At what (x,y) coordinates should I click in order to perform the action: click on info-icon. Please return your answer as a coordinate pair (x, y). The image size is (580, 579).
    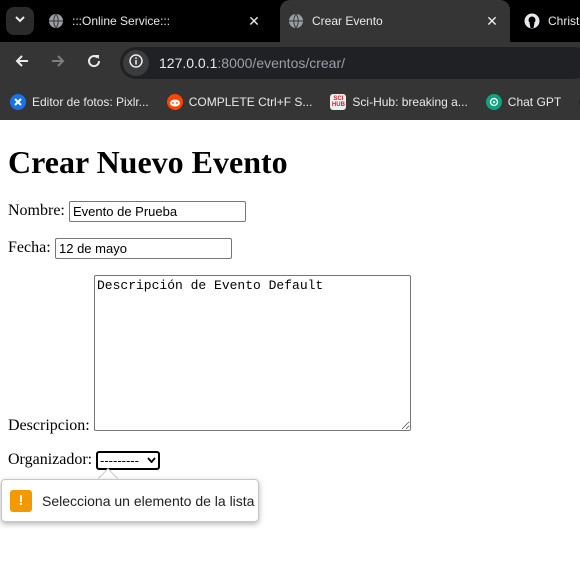
    Looking at the image, I should click on (136, 63).